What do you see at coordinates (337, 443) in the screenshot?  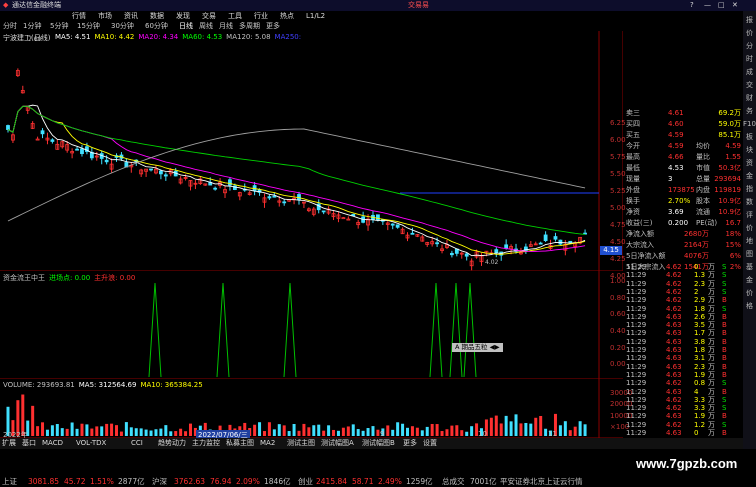 I see `indicator-tab: 测试幅图A` at bounding box center [337, 443].